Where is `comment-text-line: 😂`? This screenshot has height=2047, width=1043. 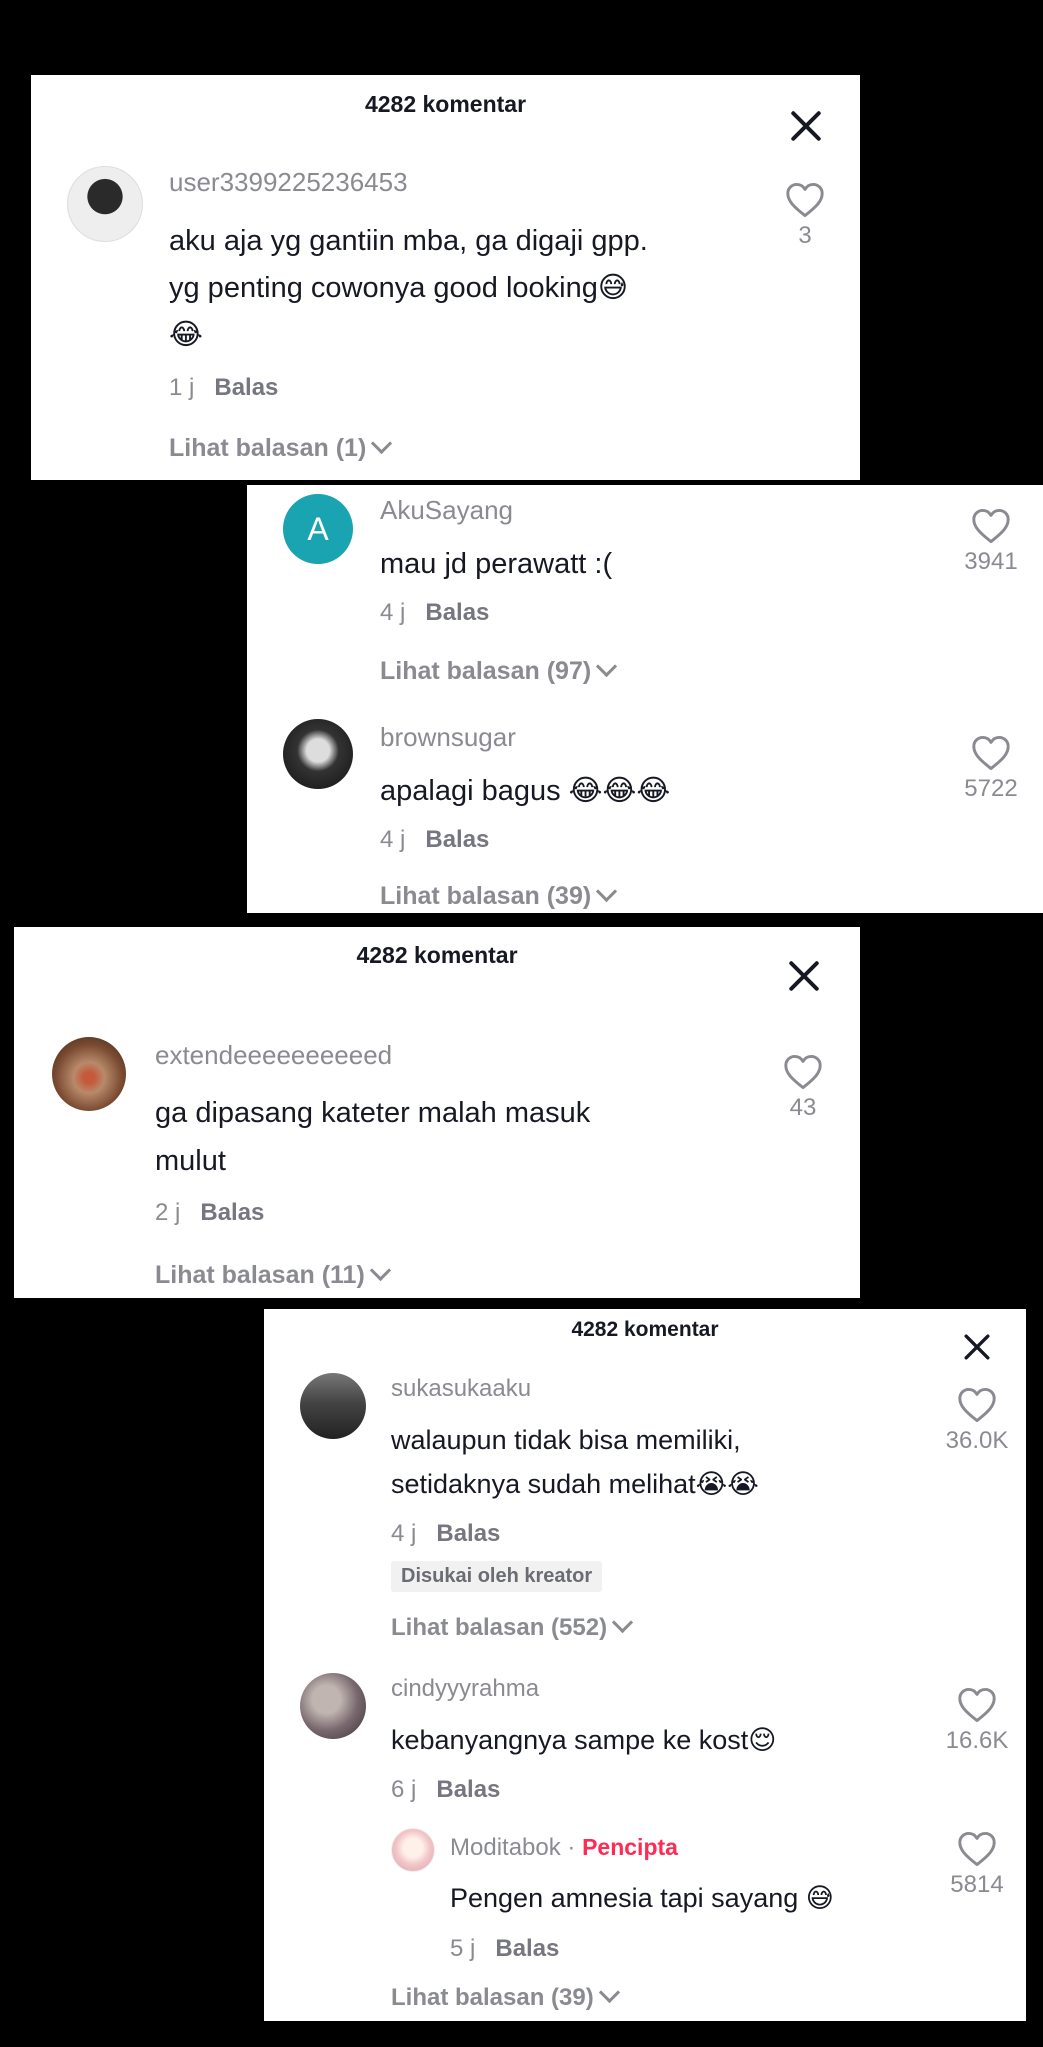 comment-text-line: 😂 is located at coordinates (186, 335).